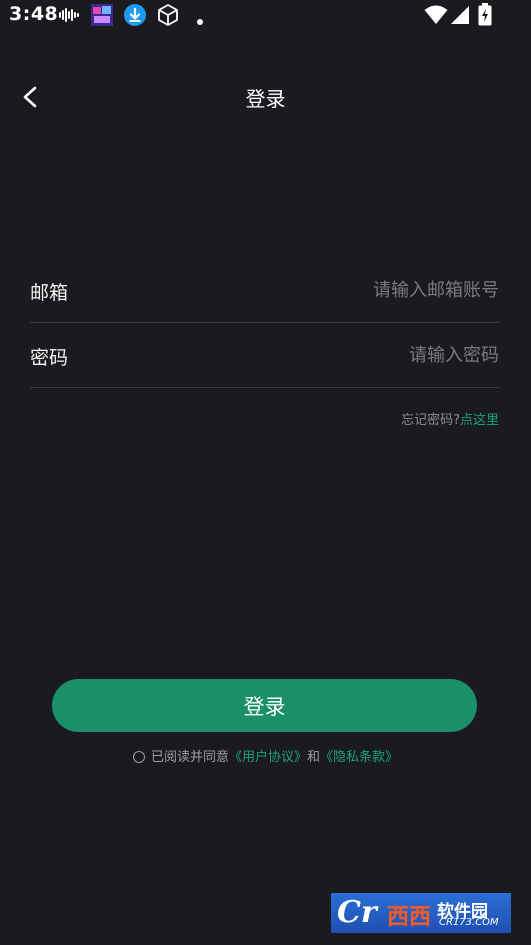 The image size is (531, 945). What do you see at coordinates (168, 17) in the screenshot?
I see `cube-icon` at bounding box center [168, 17].